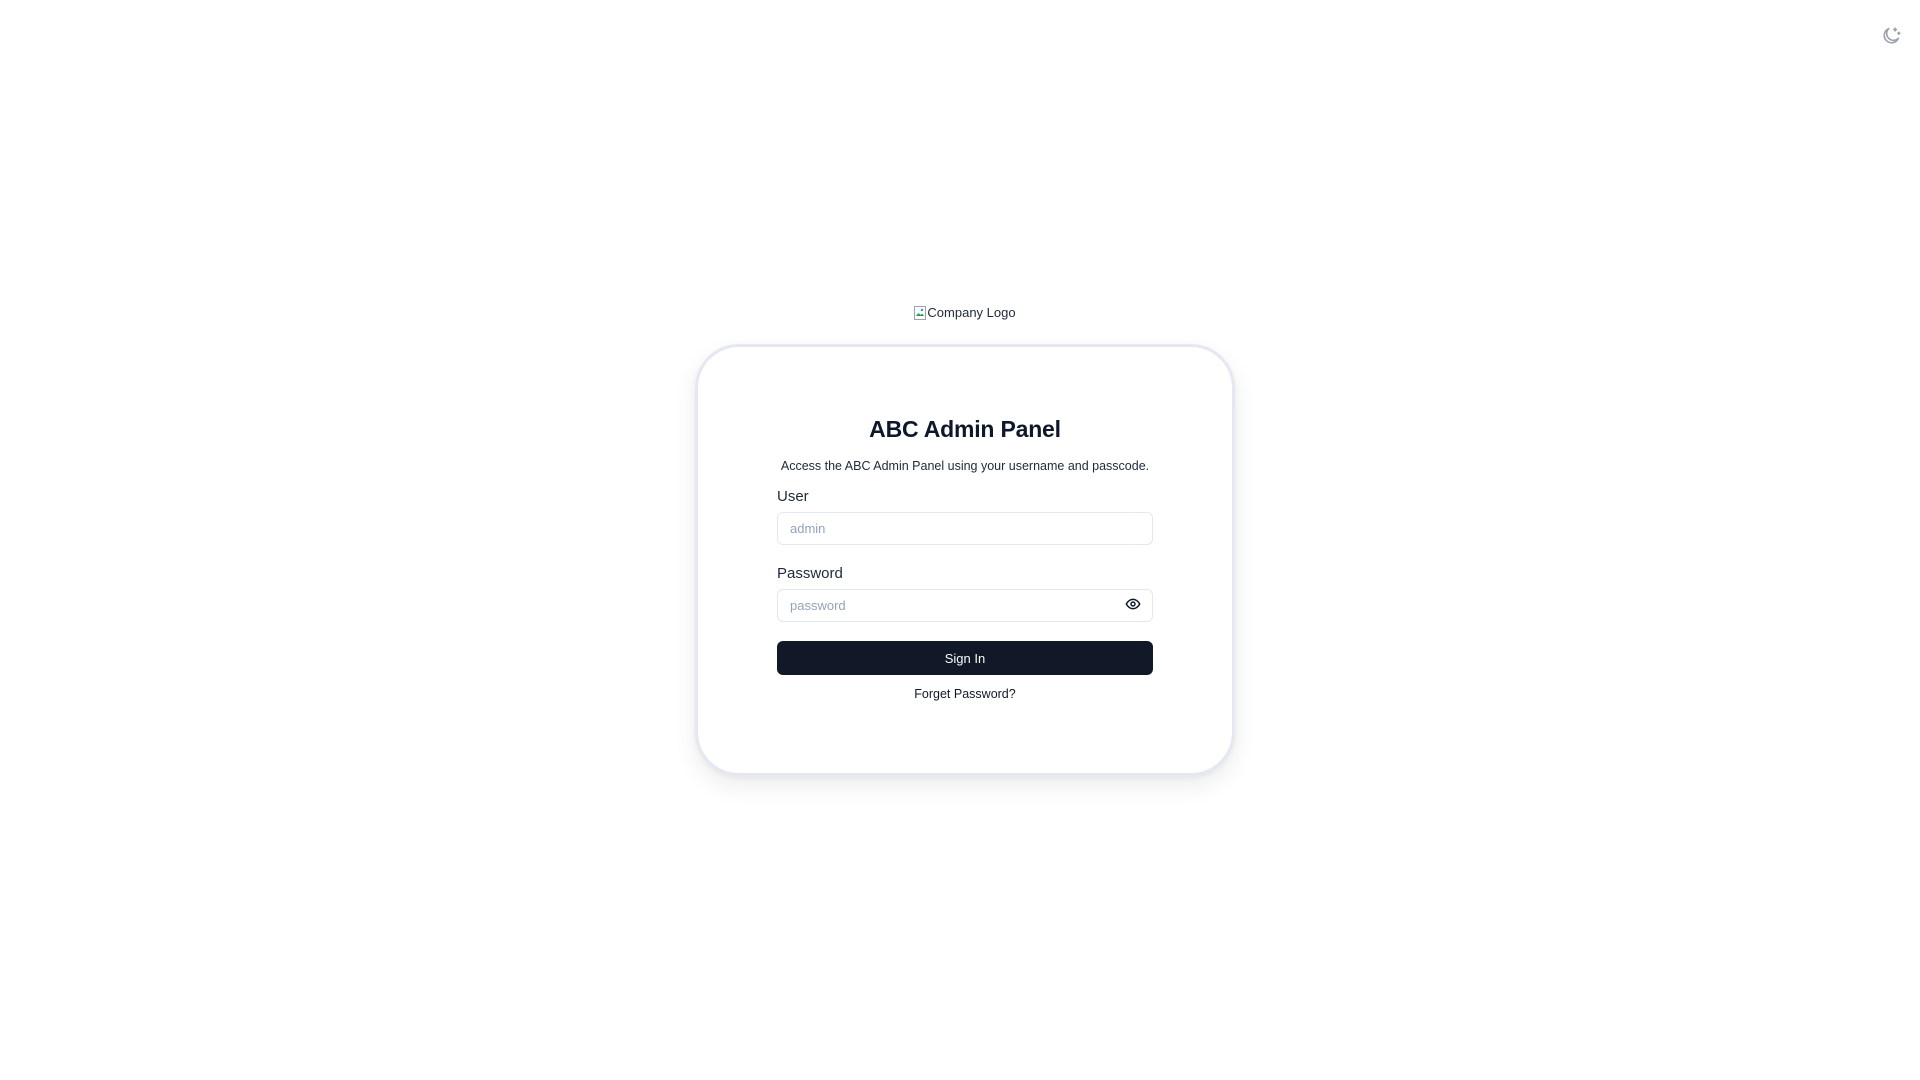 Image resolution: width=1920 pixels, height=1080 pixels. Describe the element at coordinates (793, 496) in the screenshot. I see `user-label: User` at that location.